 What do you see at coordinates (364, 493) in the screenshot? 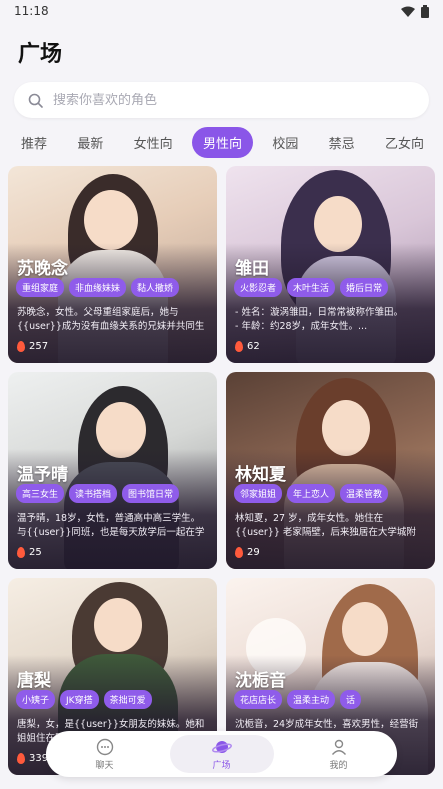
I see `character-tag: 温柔管教` at bounding box center [364, 493].